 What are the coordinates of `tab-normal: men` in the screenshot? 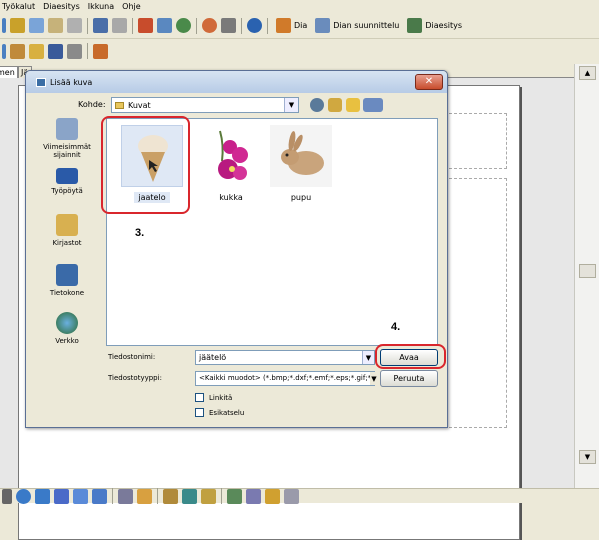 It's located at (9, 72).